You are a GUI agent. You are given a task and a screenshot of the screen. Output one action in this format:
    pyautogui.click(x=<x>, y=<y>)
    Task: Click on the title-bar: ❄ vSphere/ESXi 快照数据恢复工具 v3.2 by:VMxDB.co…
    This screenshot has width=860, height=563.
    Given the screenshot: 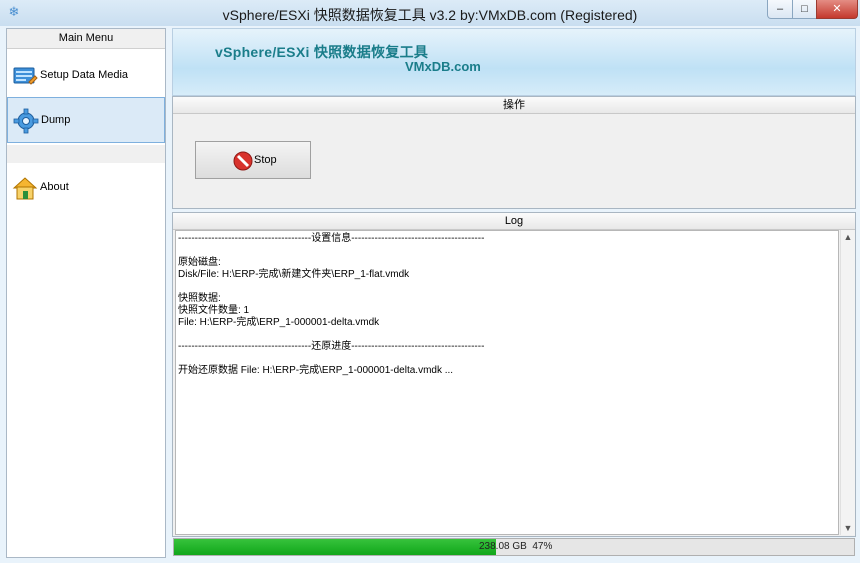 What is the action you would take?
    pyautogui.click(x=430, y=13)
    